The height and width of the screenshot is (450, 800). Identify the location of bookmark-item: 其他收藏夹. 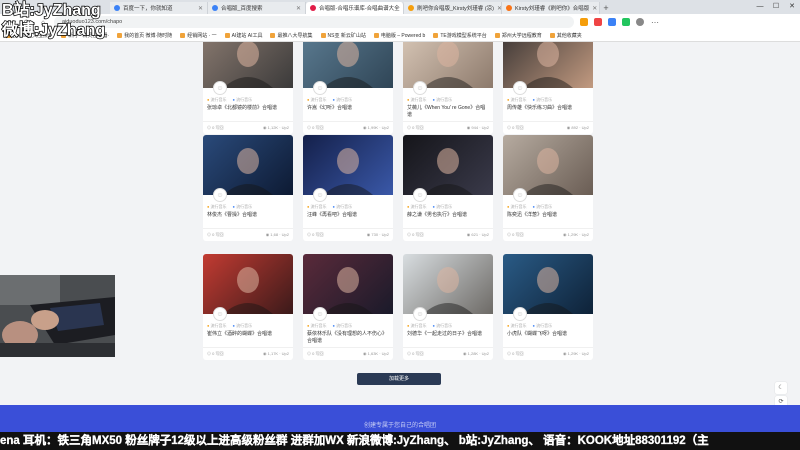
(565, 35).